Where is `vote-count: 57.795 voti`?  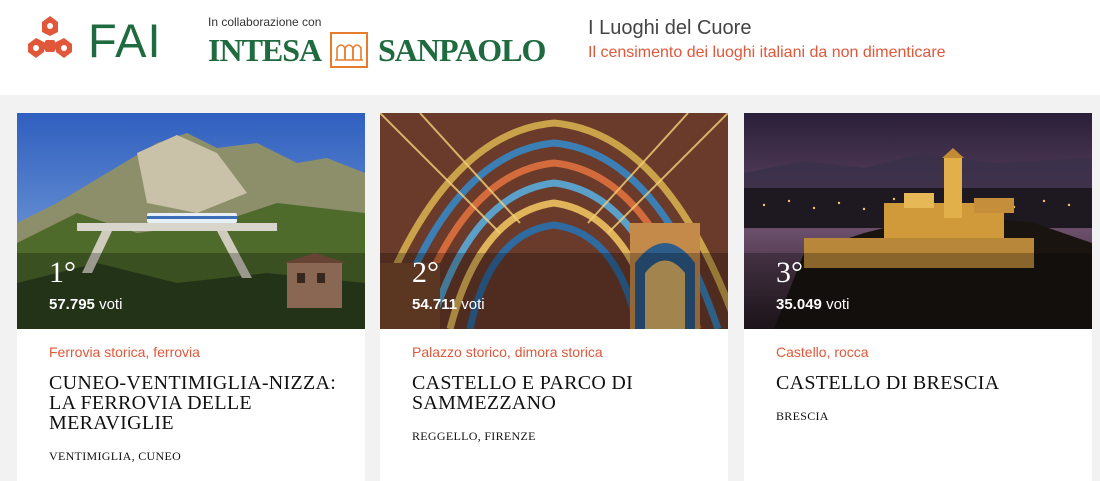 vote-count: 57.795 voti is located at coordinates (86, 304).